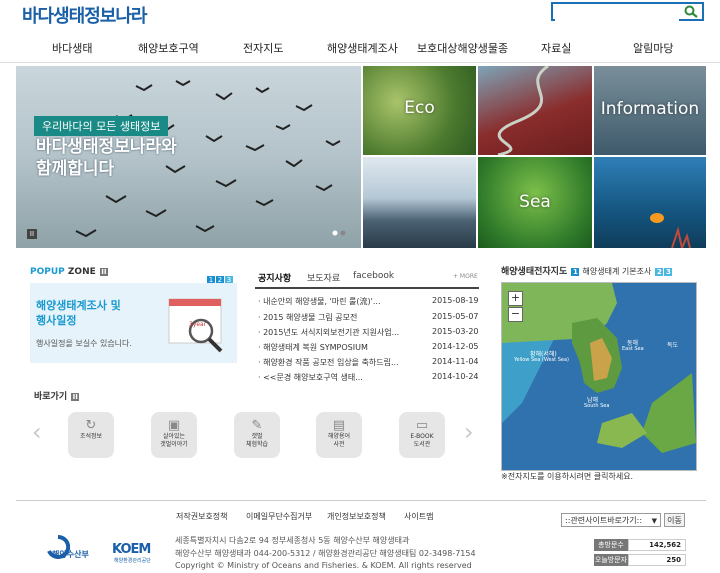 The height and width of the screenshot is (573, 720). I want to click on list-item: · <<문경 해양보호구역 생태... 2014-10-24, so click(368, 377).